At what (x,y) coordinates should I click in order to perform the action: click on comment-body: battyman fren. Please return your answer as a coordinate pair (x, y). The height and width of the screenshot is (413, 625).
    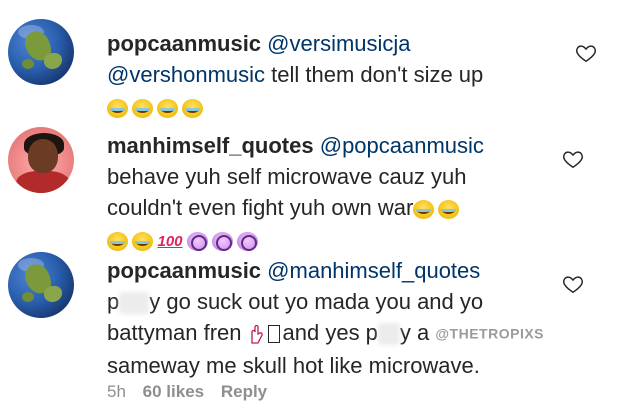
    Looking at the image, I should click on (174, 332).